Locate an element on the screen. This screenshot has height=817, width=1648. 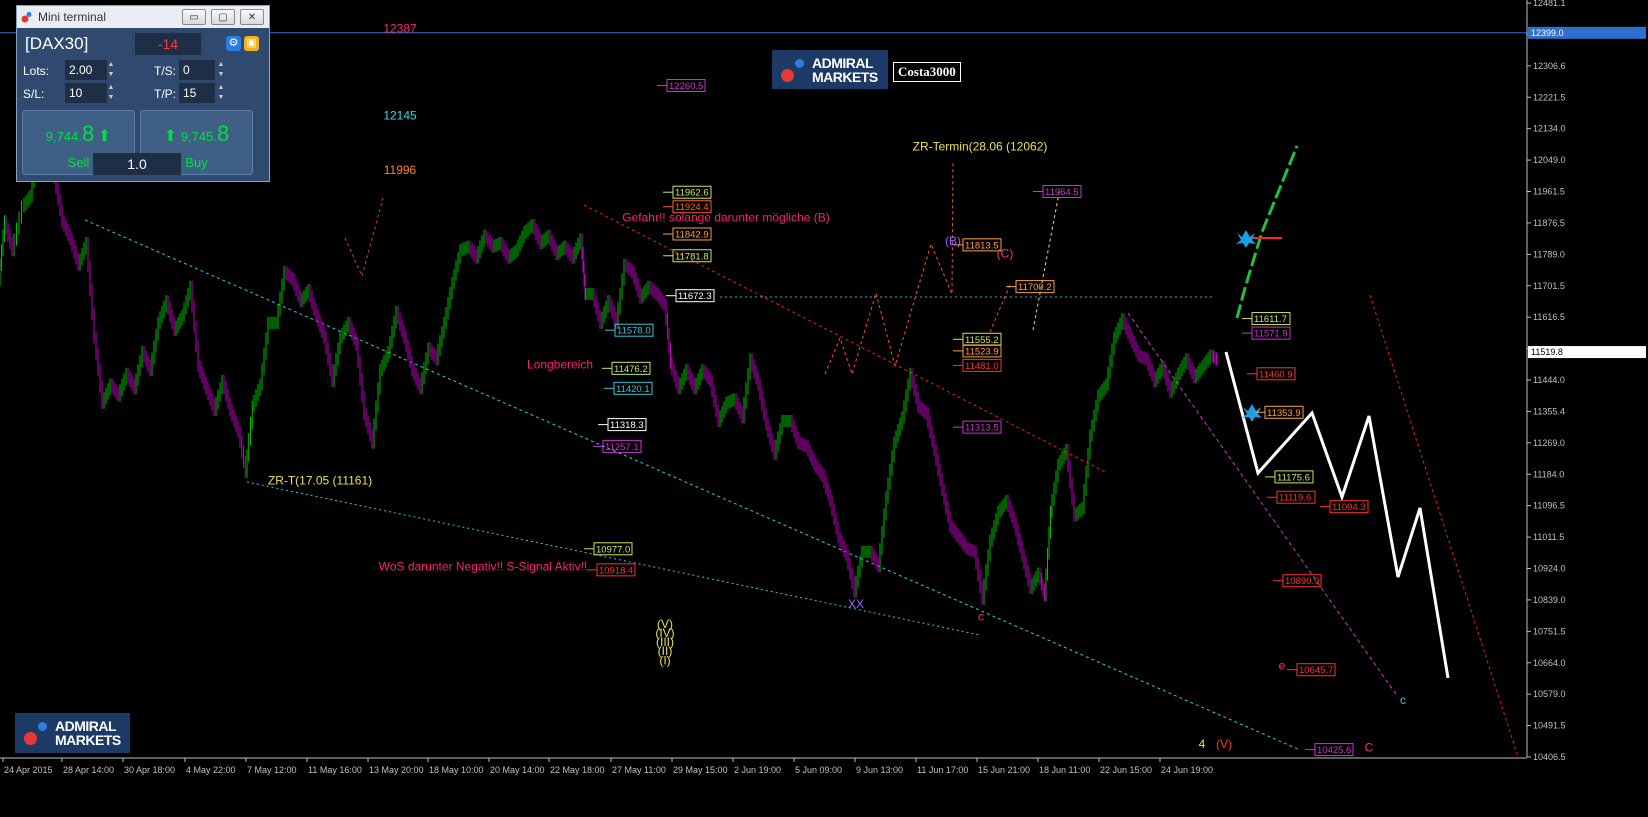
time-tick-label: 15 Jun 21:00 is located at coordinates (1004, 770).